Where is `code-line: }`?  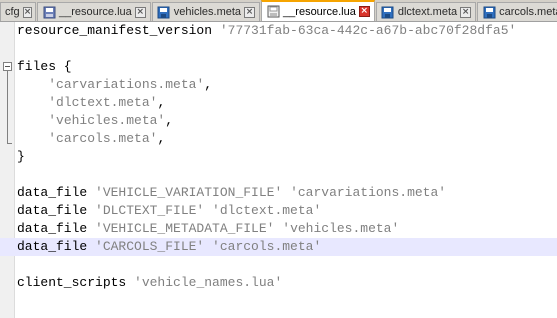
code-line: } is located at coordinates (278, 157).